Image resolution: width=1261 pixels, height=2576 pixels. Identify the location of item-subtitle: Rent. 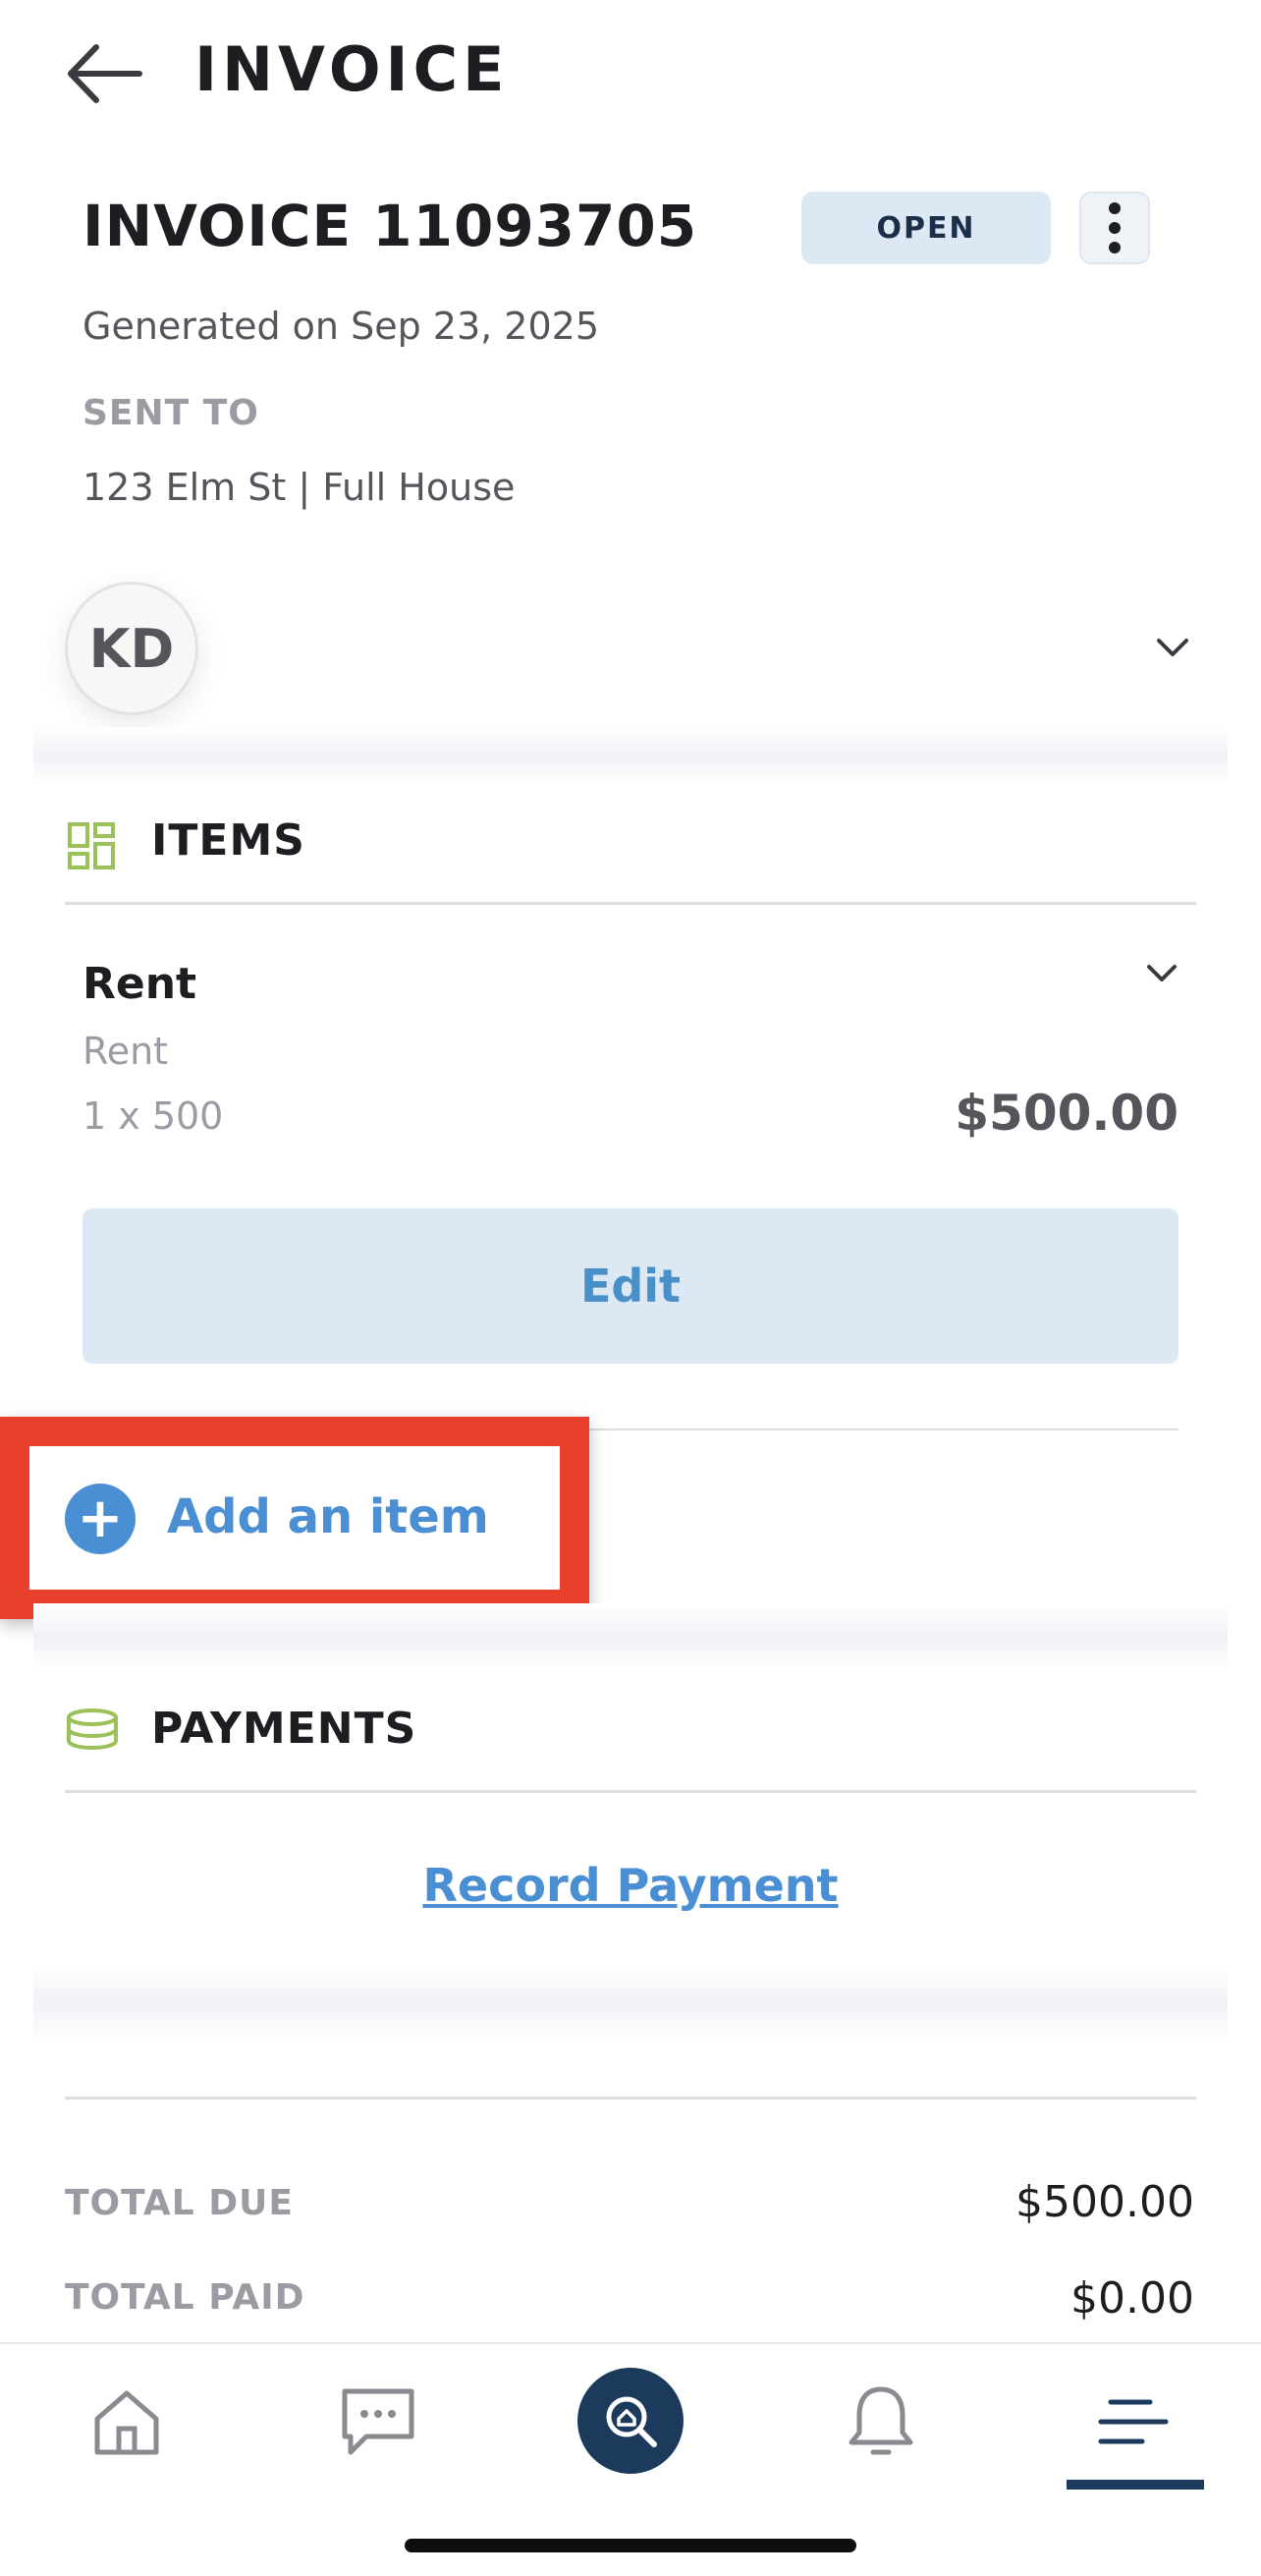
(125, 1051).